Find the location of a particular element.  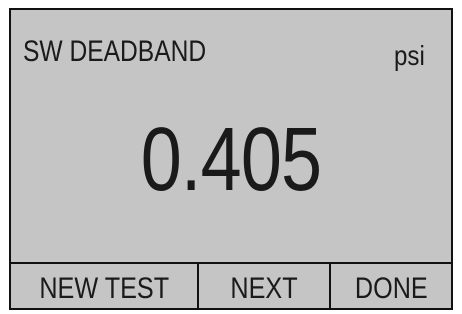

done-softkey: DONE is located at coordinates (391, 286).